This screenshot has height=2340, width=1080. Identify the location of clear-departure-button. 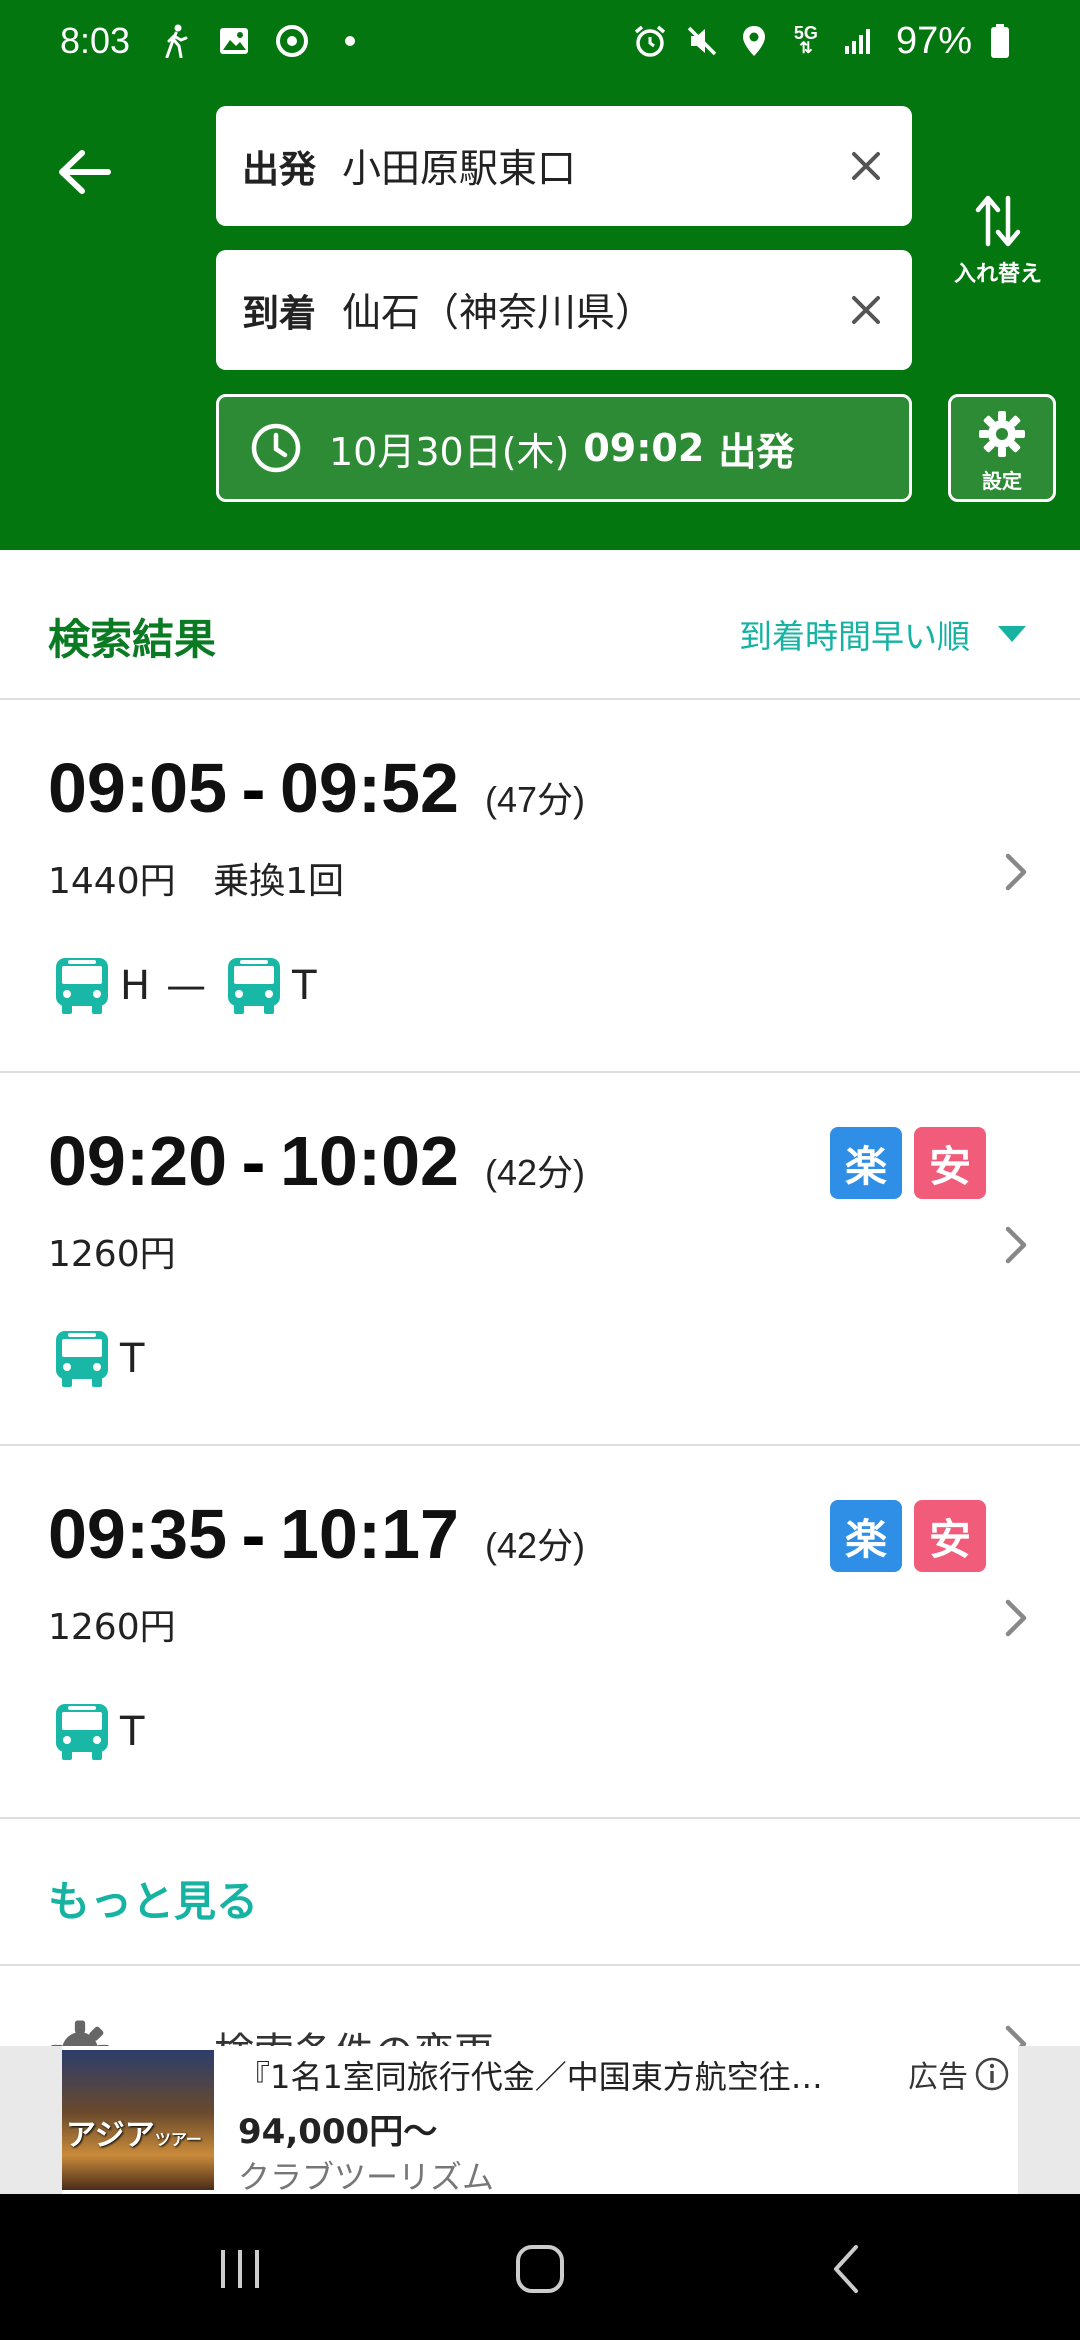
(866, 166).